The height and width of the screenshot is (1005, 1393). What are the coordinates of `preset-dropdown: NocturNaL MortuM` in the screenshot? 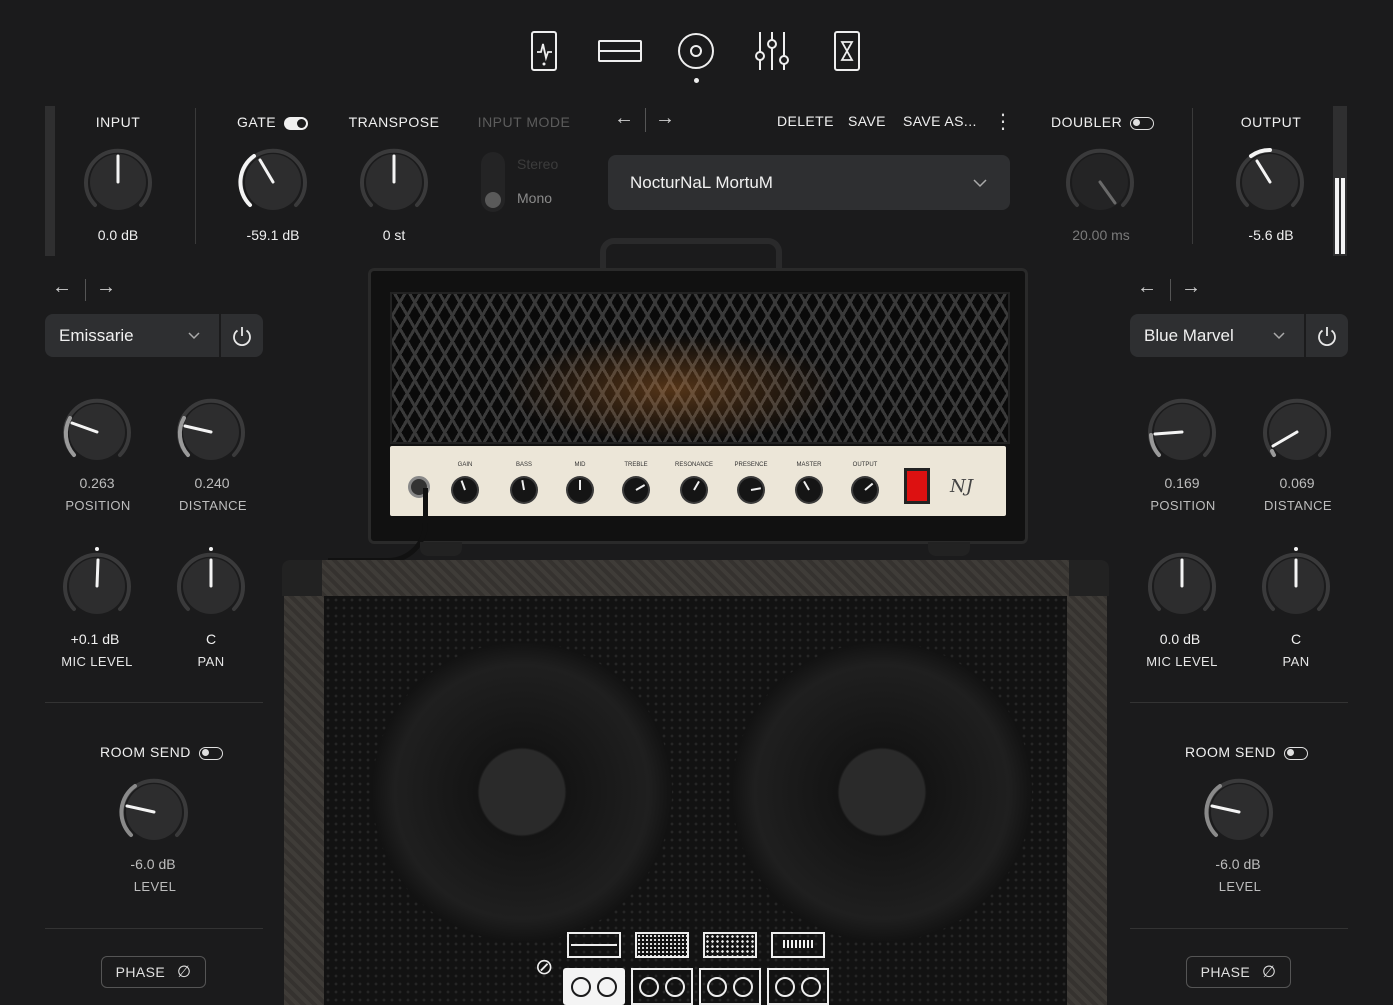 It's located at (809, 182).